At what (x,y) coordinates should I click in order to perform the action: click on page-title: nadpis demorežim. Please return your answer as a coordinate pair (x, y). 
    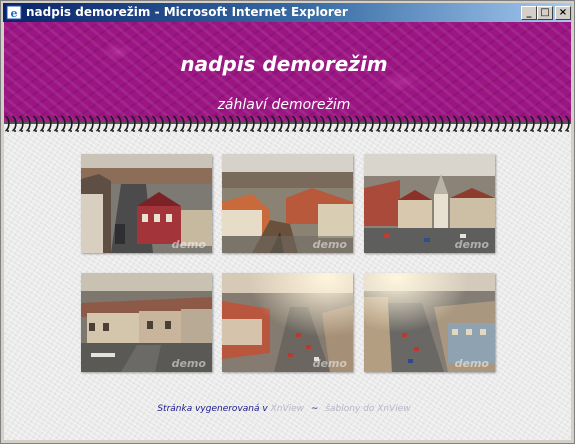
    Looking at the image, I should click on (284, 64).